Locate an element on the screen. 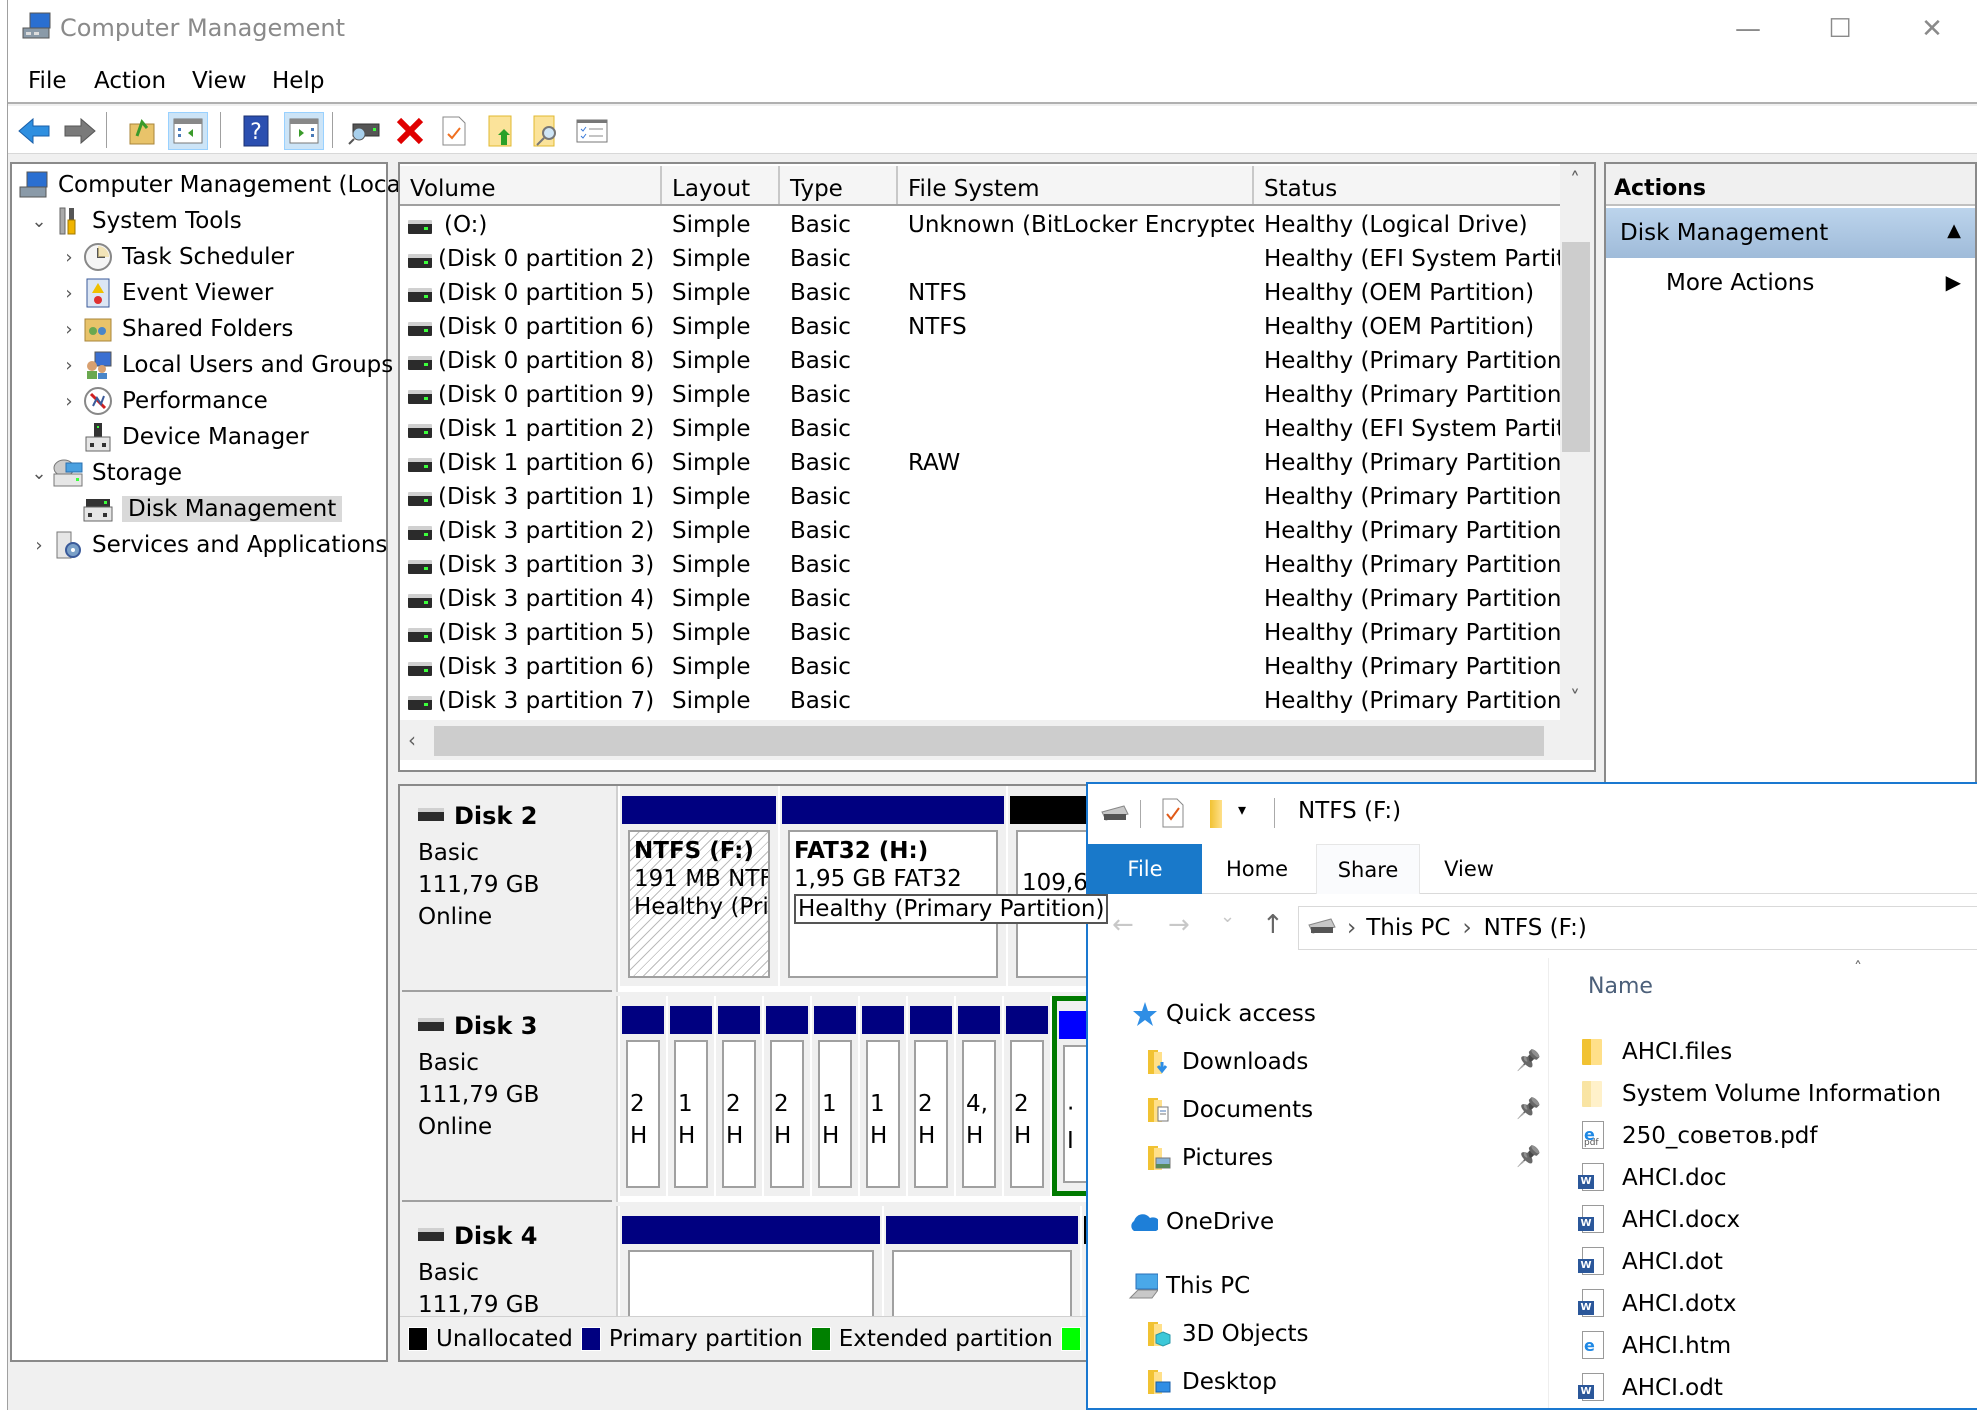 The width and height of the screenshot is (1977, 1410). close-button: ✕ is located at coordinates (1931, 29).